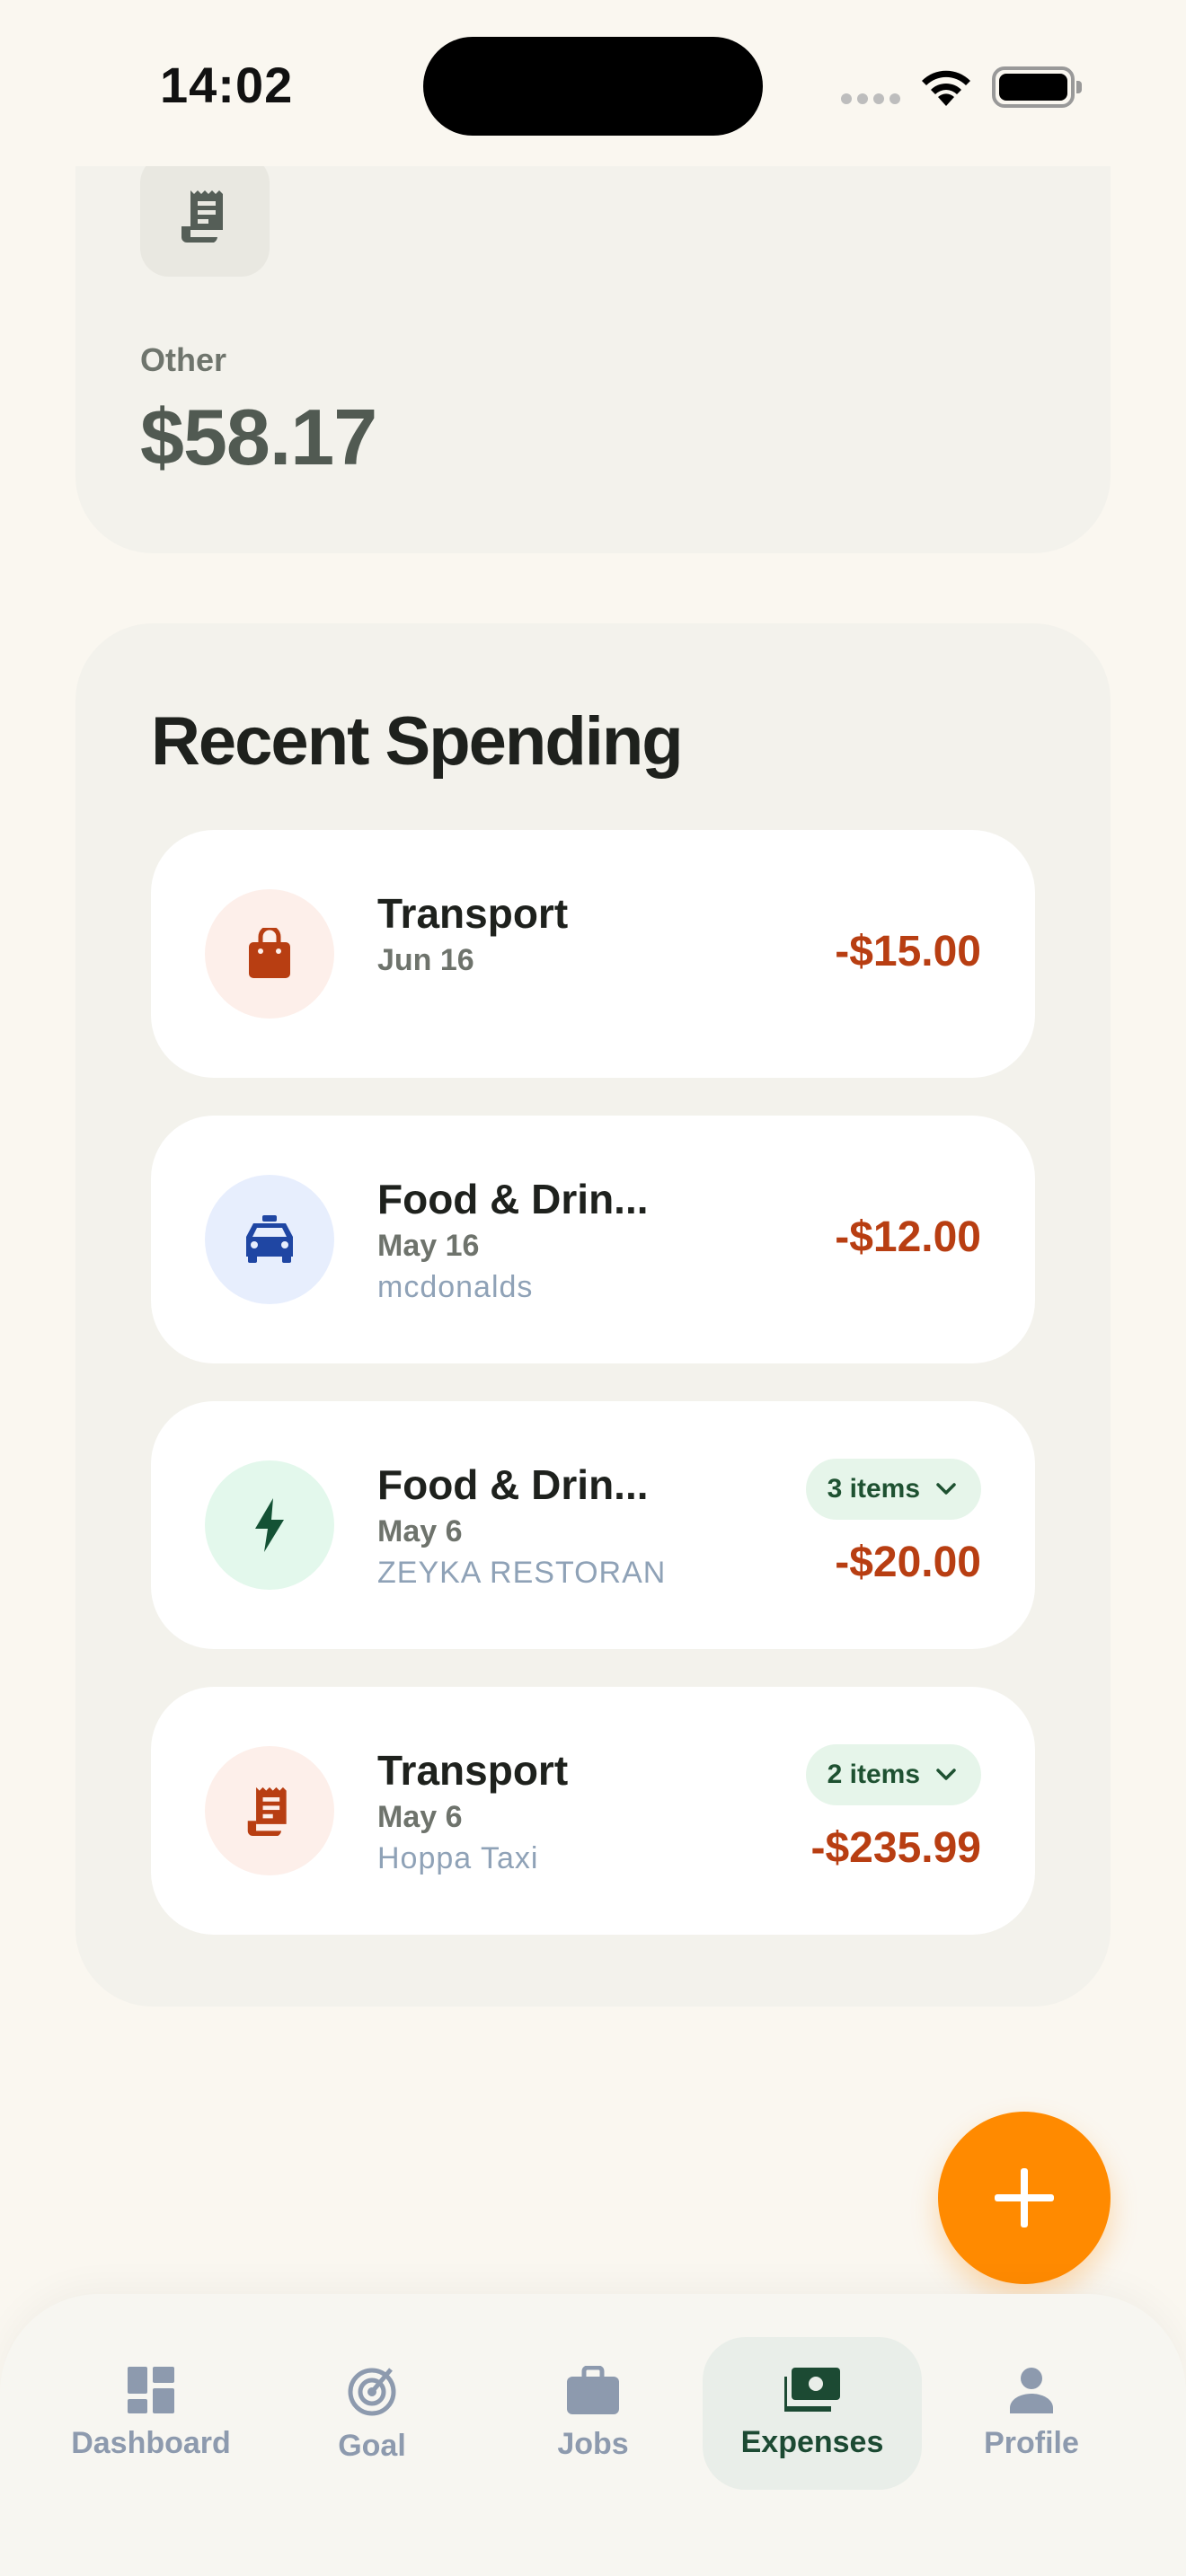 The height and width of the screenshot is (2576, 1186). What do you see at coordinates (227, 85) in the screenshot?
I see `status-time: 14:02` at bounding box center [227, 85].